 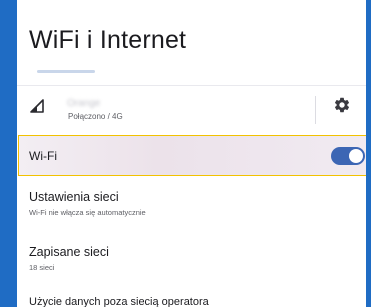 I want to click on item-title: Zapisane sieci, so click(x=69, y=252).